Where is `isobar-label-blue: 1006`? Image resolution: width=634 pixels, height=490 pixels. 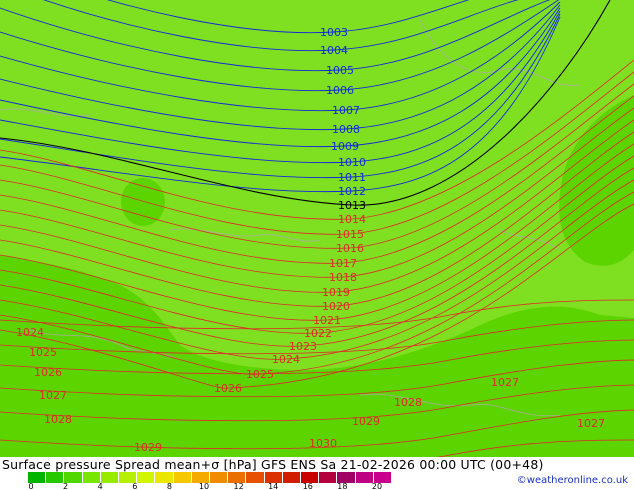 isobar-label-blue: 1006 is located at coordinates (340, 90).